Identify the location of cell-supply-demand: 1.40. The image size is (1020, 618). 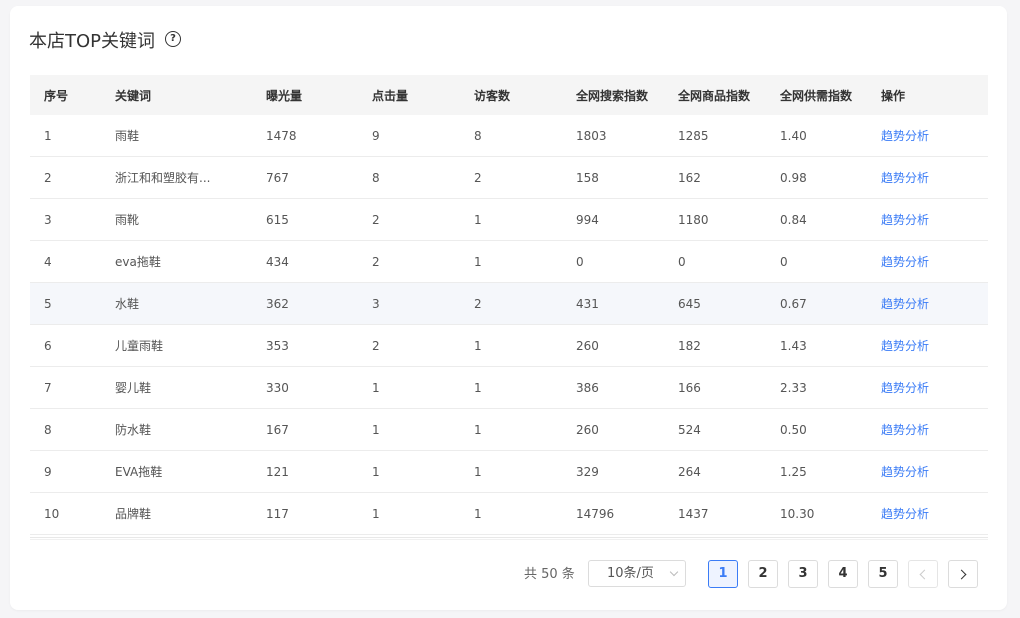
(793, 135).